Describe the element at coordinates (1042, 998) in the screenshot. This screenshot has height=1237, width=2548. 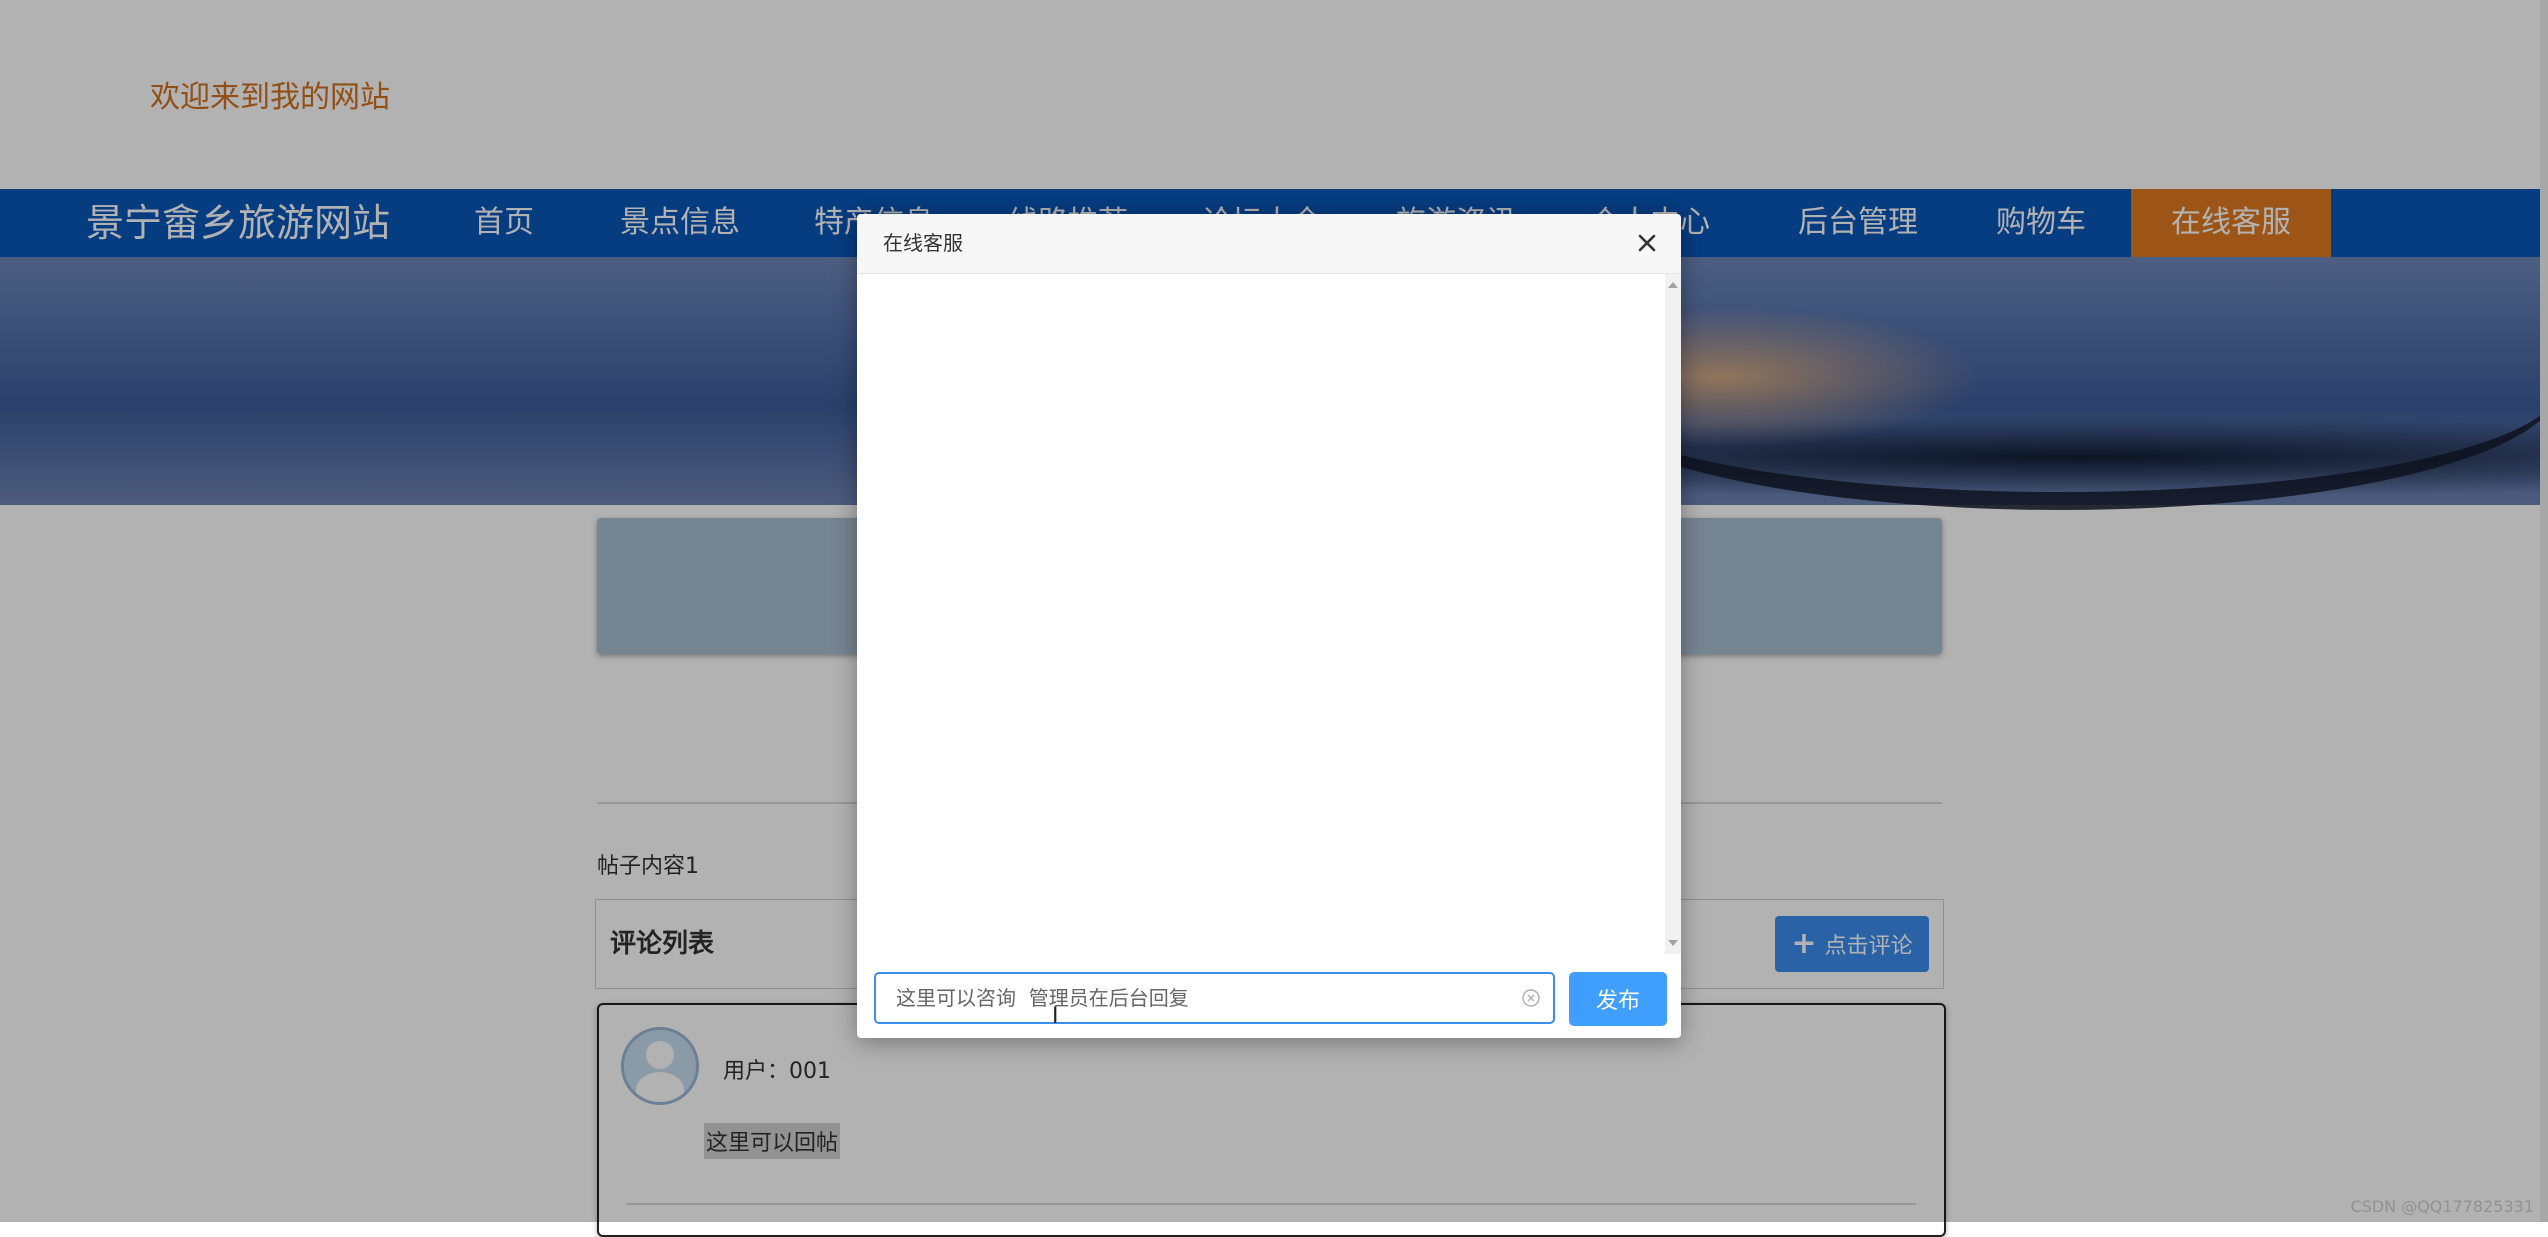
I see `chat-input-value: 这里可以咨询 管理员在后台回复` at that location.